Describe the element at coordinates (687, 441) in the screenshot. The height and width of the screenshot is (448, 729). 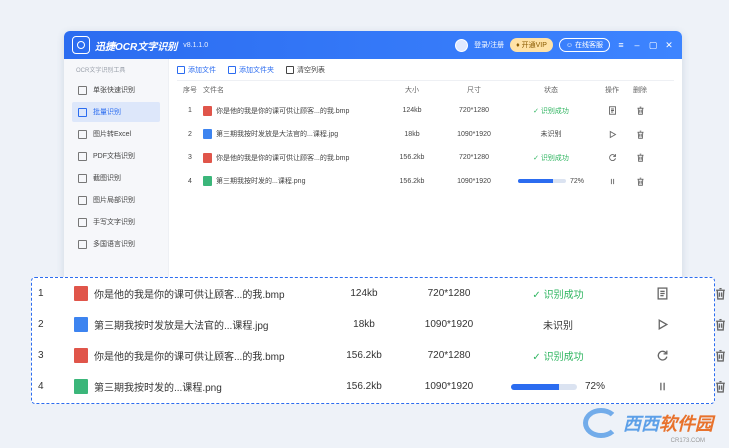
I see `watermark-sub: CR173.COM` at that location.